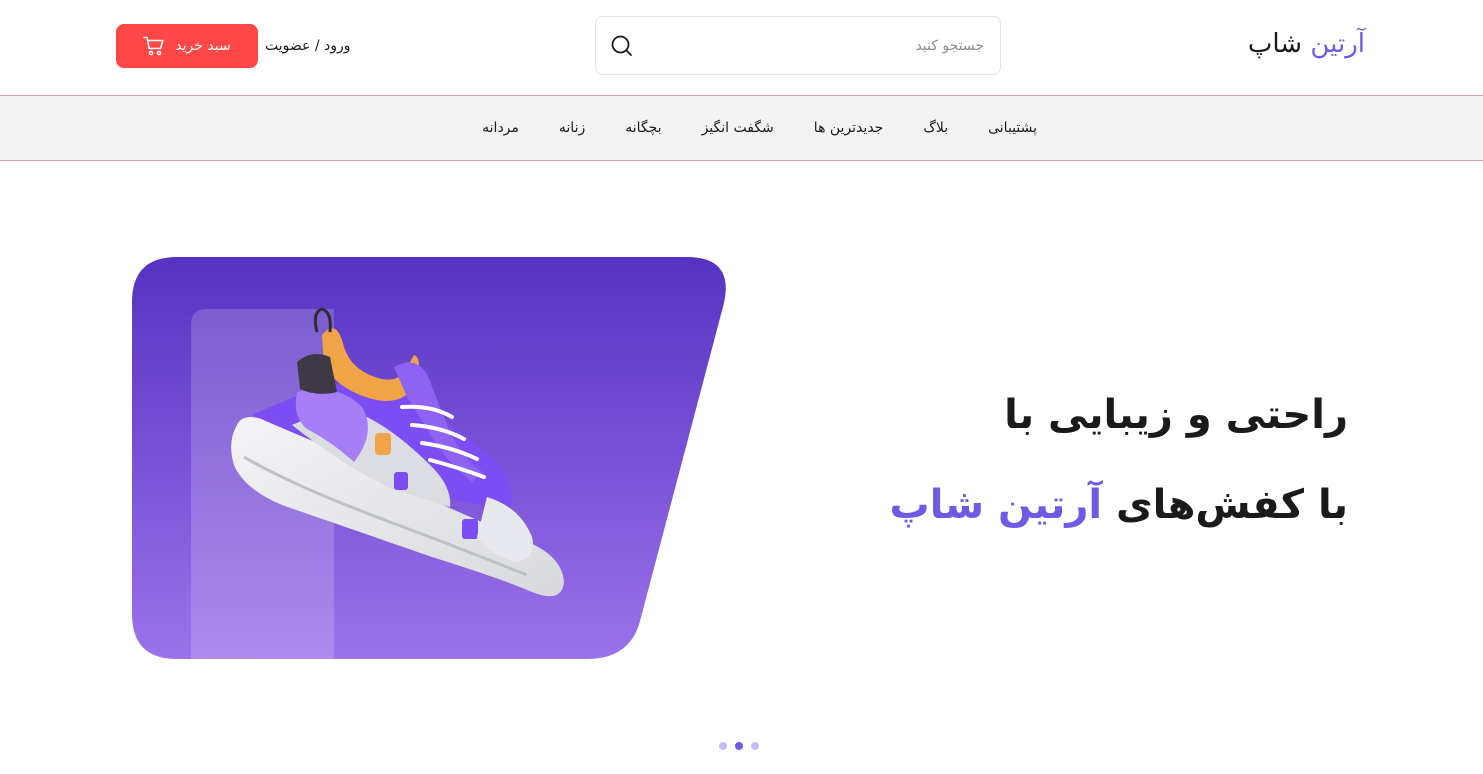  Describe the element at coordinates (500, 128) in the screenshot. I see `nav-item-men: مردانه` at that location.